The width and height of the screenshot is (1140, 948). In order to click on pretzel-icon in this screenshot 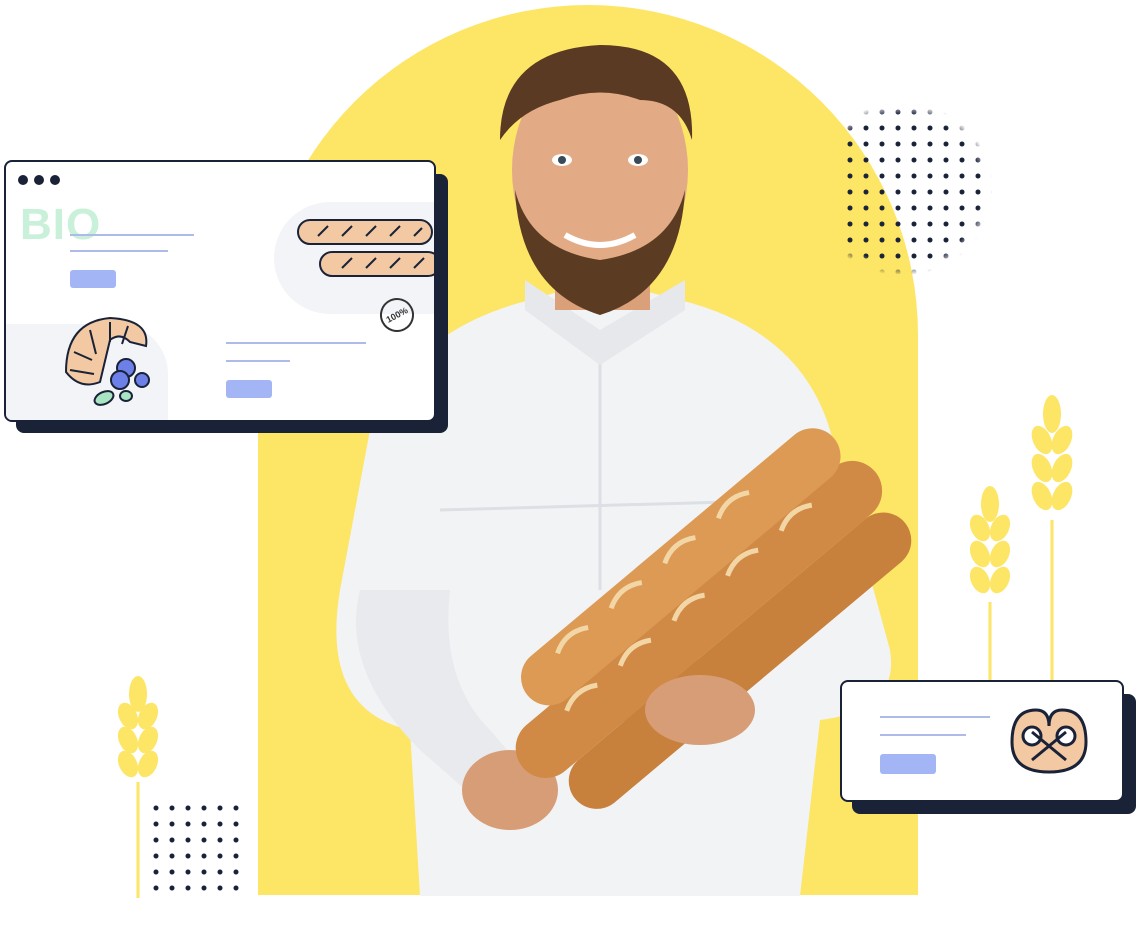, I will do `click(1049, 741)`.